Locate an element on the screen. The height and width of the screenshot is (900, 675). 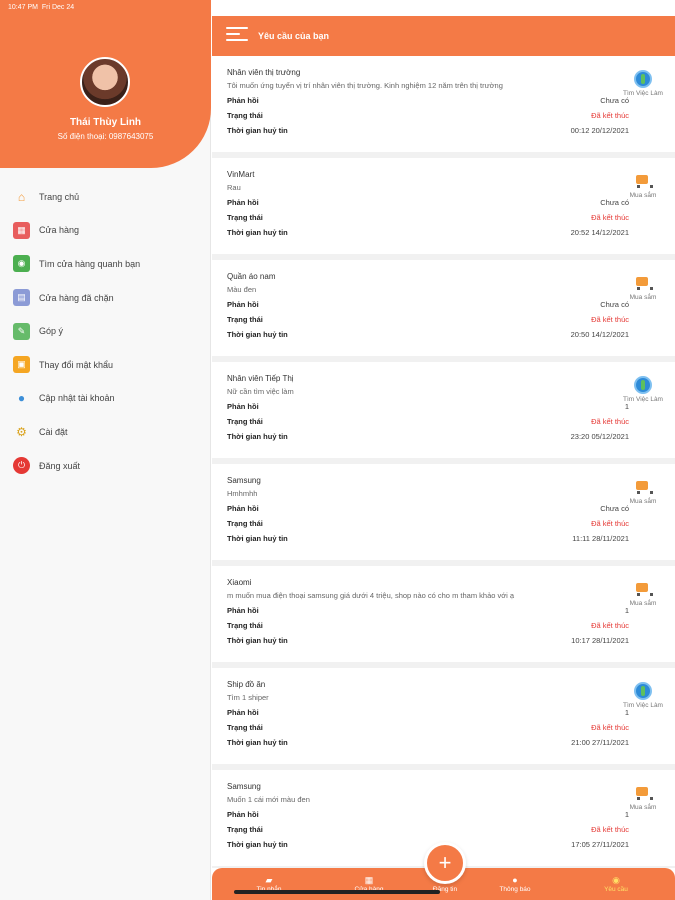
profile-name: Thái Thùy Linh is located at coordinates (105, 122).